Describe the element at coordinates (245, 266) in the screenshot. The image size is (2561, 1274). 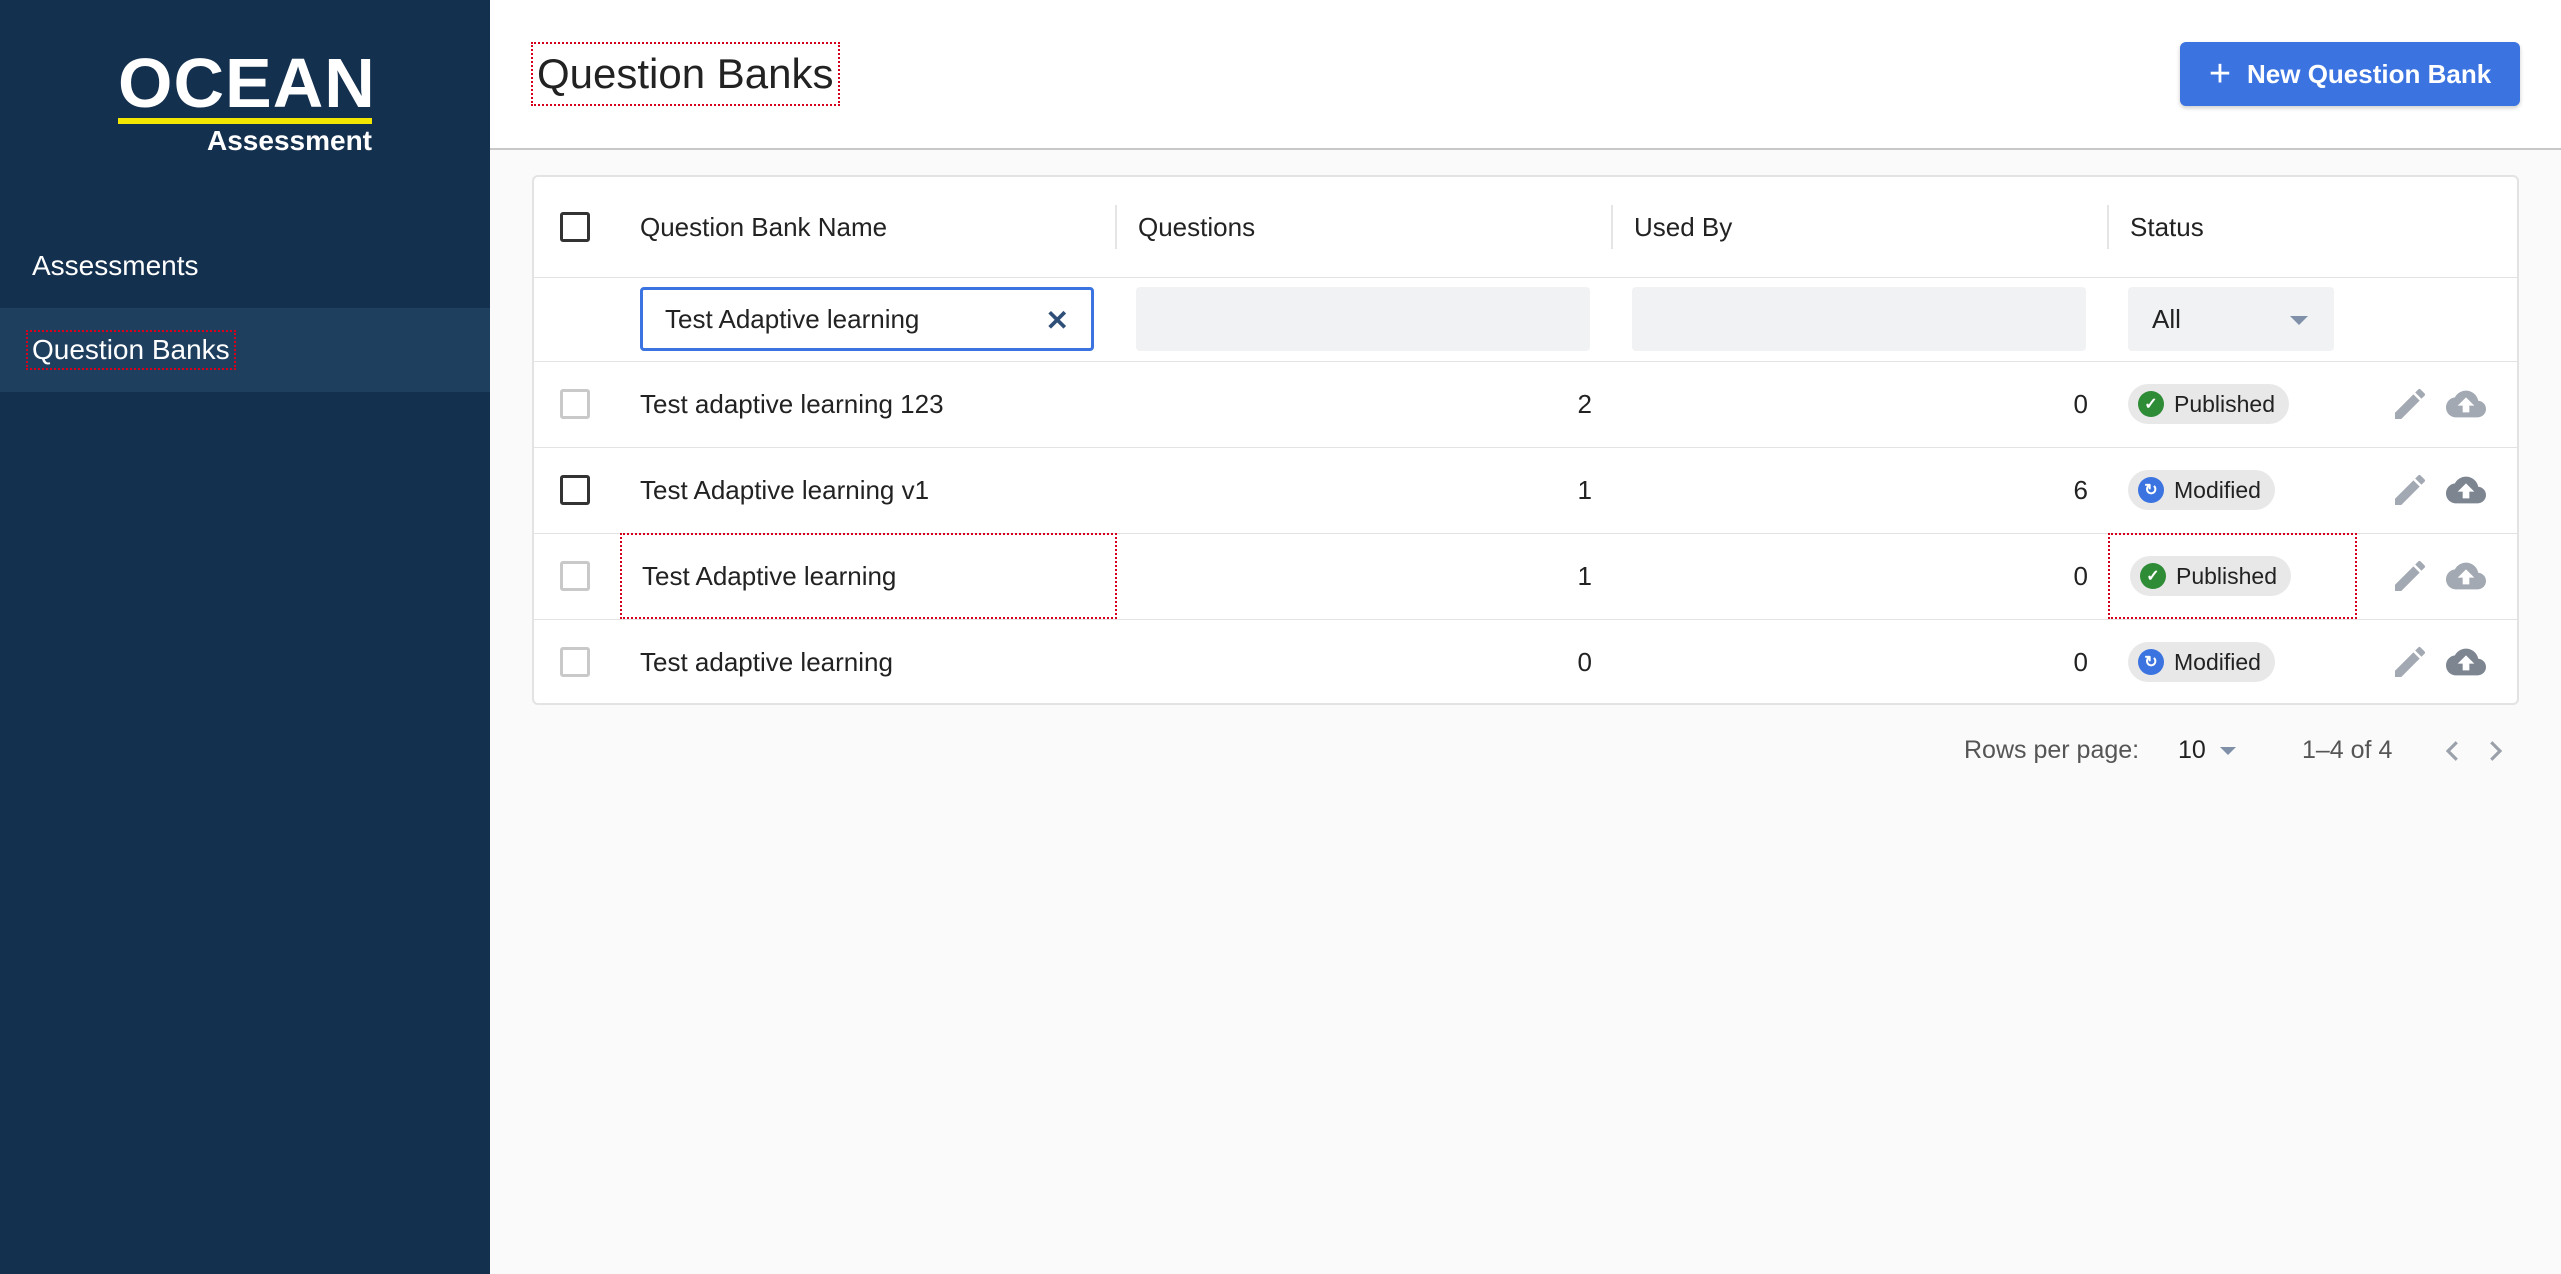
I see `sidebar-item-assessments: Assessments` at that location.